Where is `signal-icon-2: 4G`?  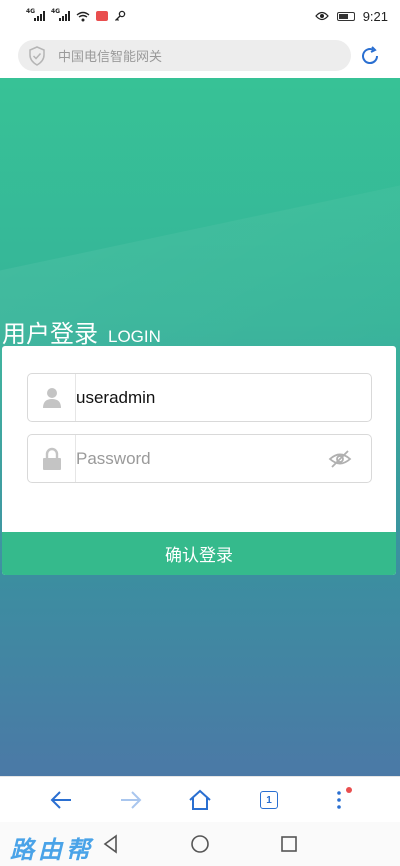
signal-icon-2: 4G is located at coordinates (60, 14).